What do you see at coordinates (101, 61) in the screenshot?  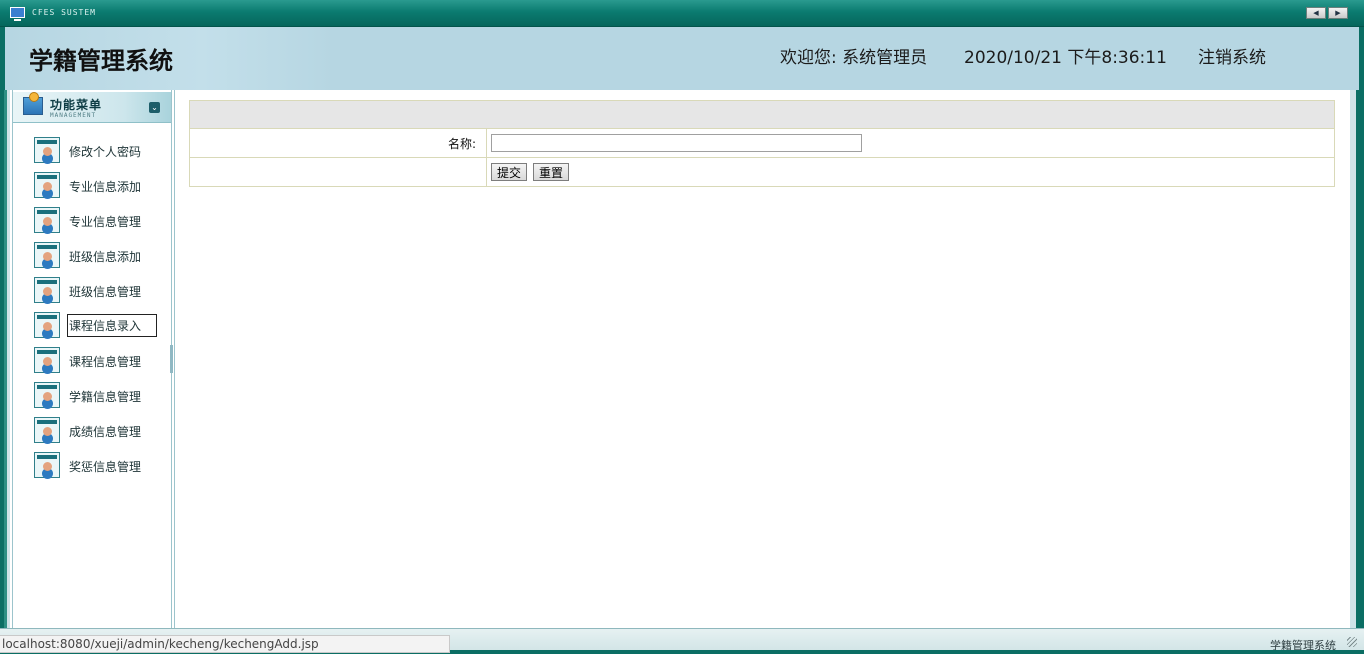 I see `app-title: 学籍管理系统` at bounding box center [101, 61].